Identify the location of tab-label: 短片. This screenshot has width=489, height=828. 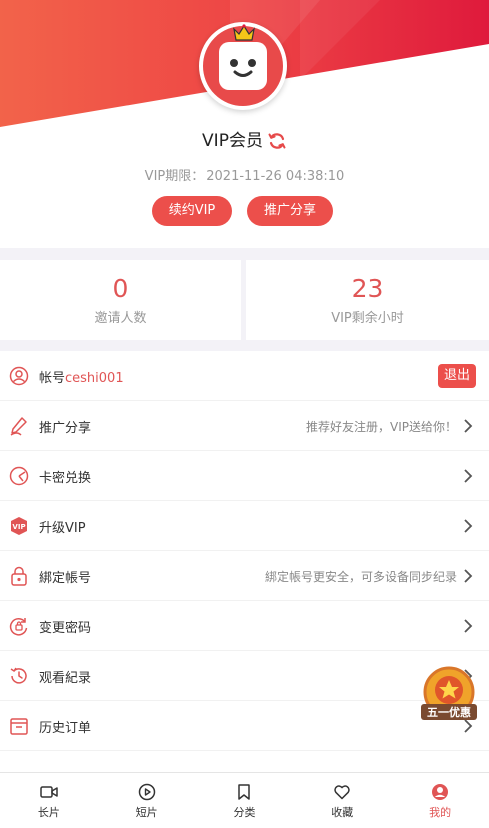
(146, 812).